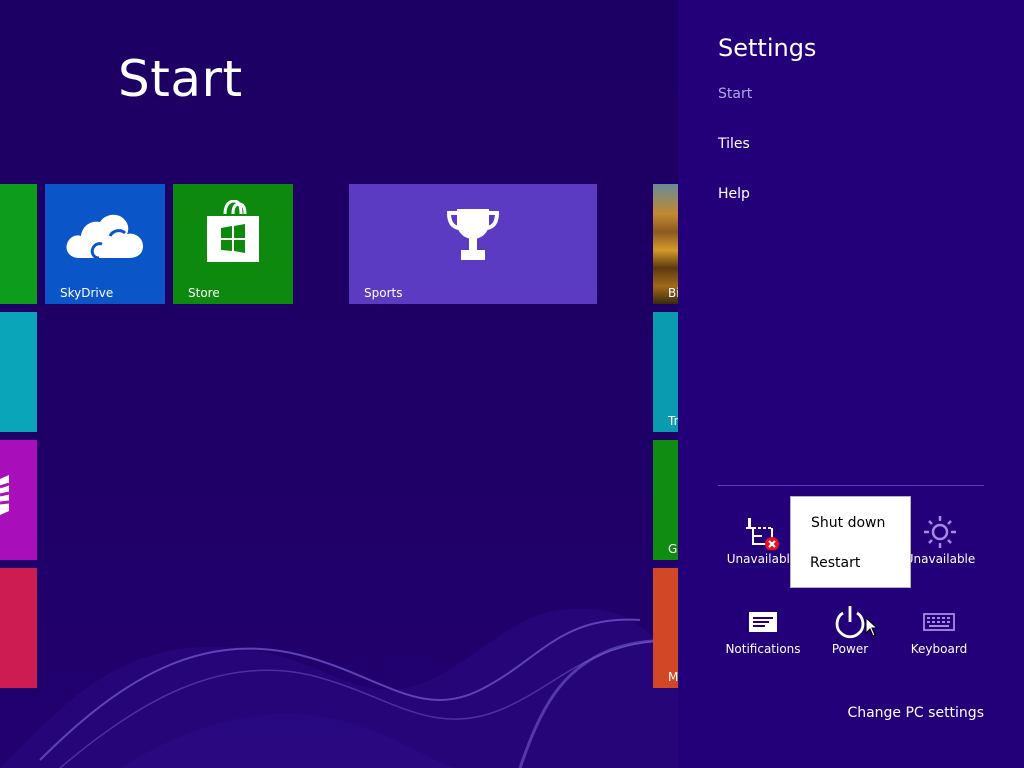 The width and height of the screenshot is (1024, 768). Describe the element at coordinates (940, 532) in the screenshot. I see `brightness-icon` at that location.